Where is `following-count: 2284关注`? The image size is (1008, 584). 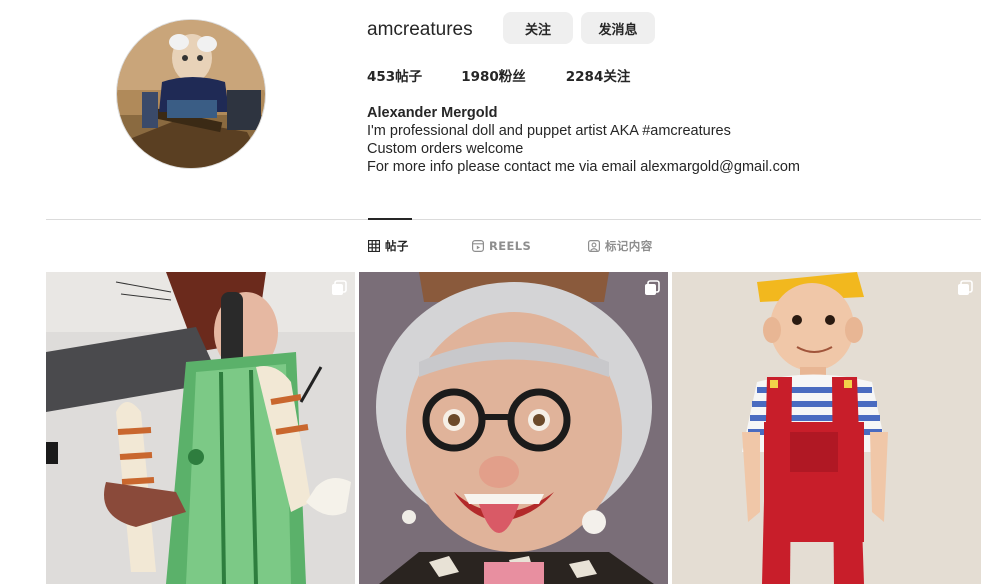
following-count: 2284关注 is located at coordinates (598, 75).